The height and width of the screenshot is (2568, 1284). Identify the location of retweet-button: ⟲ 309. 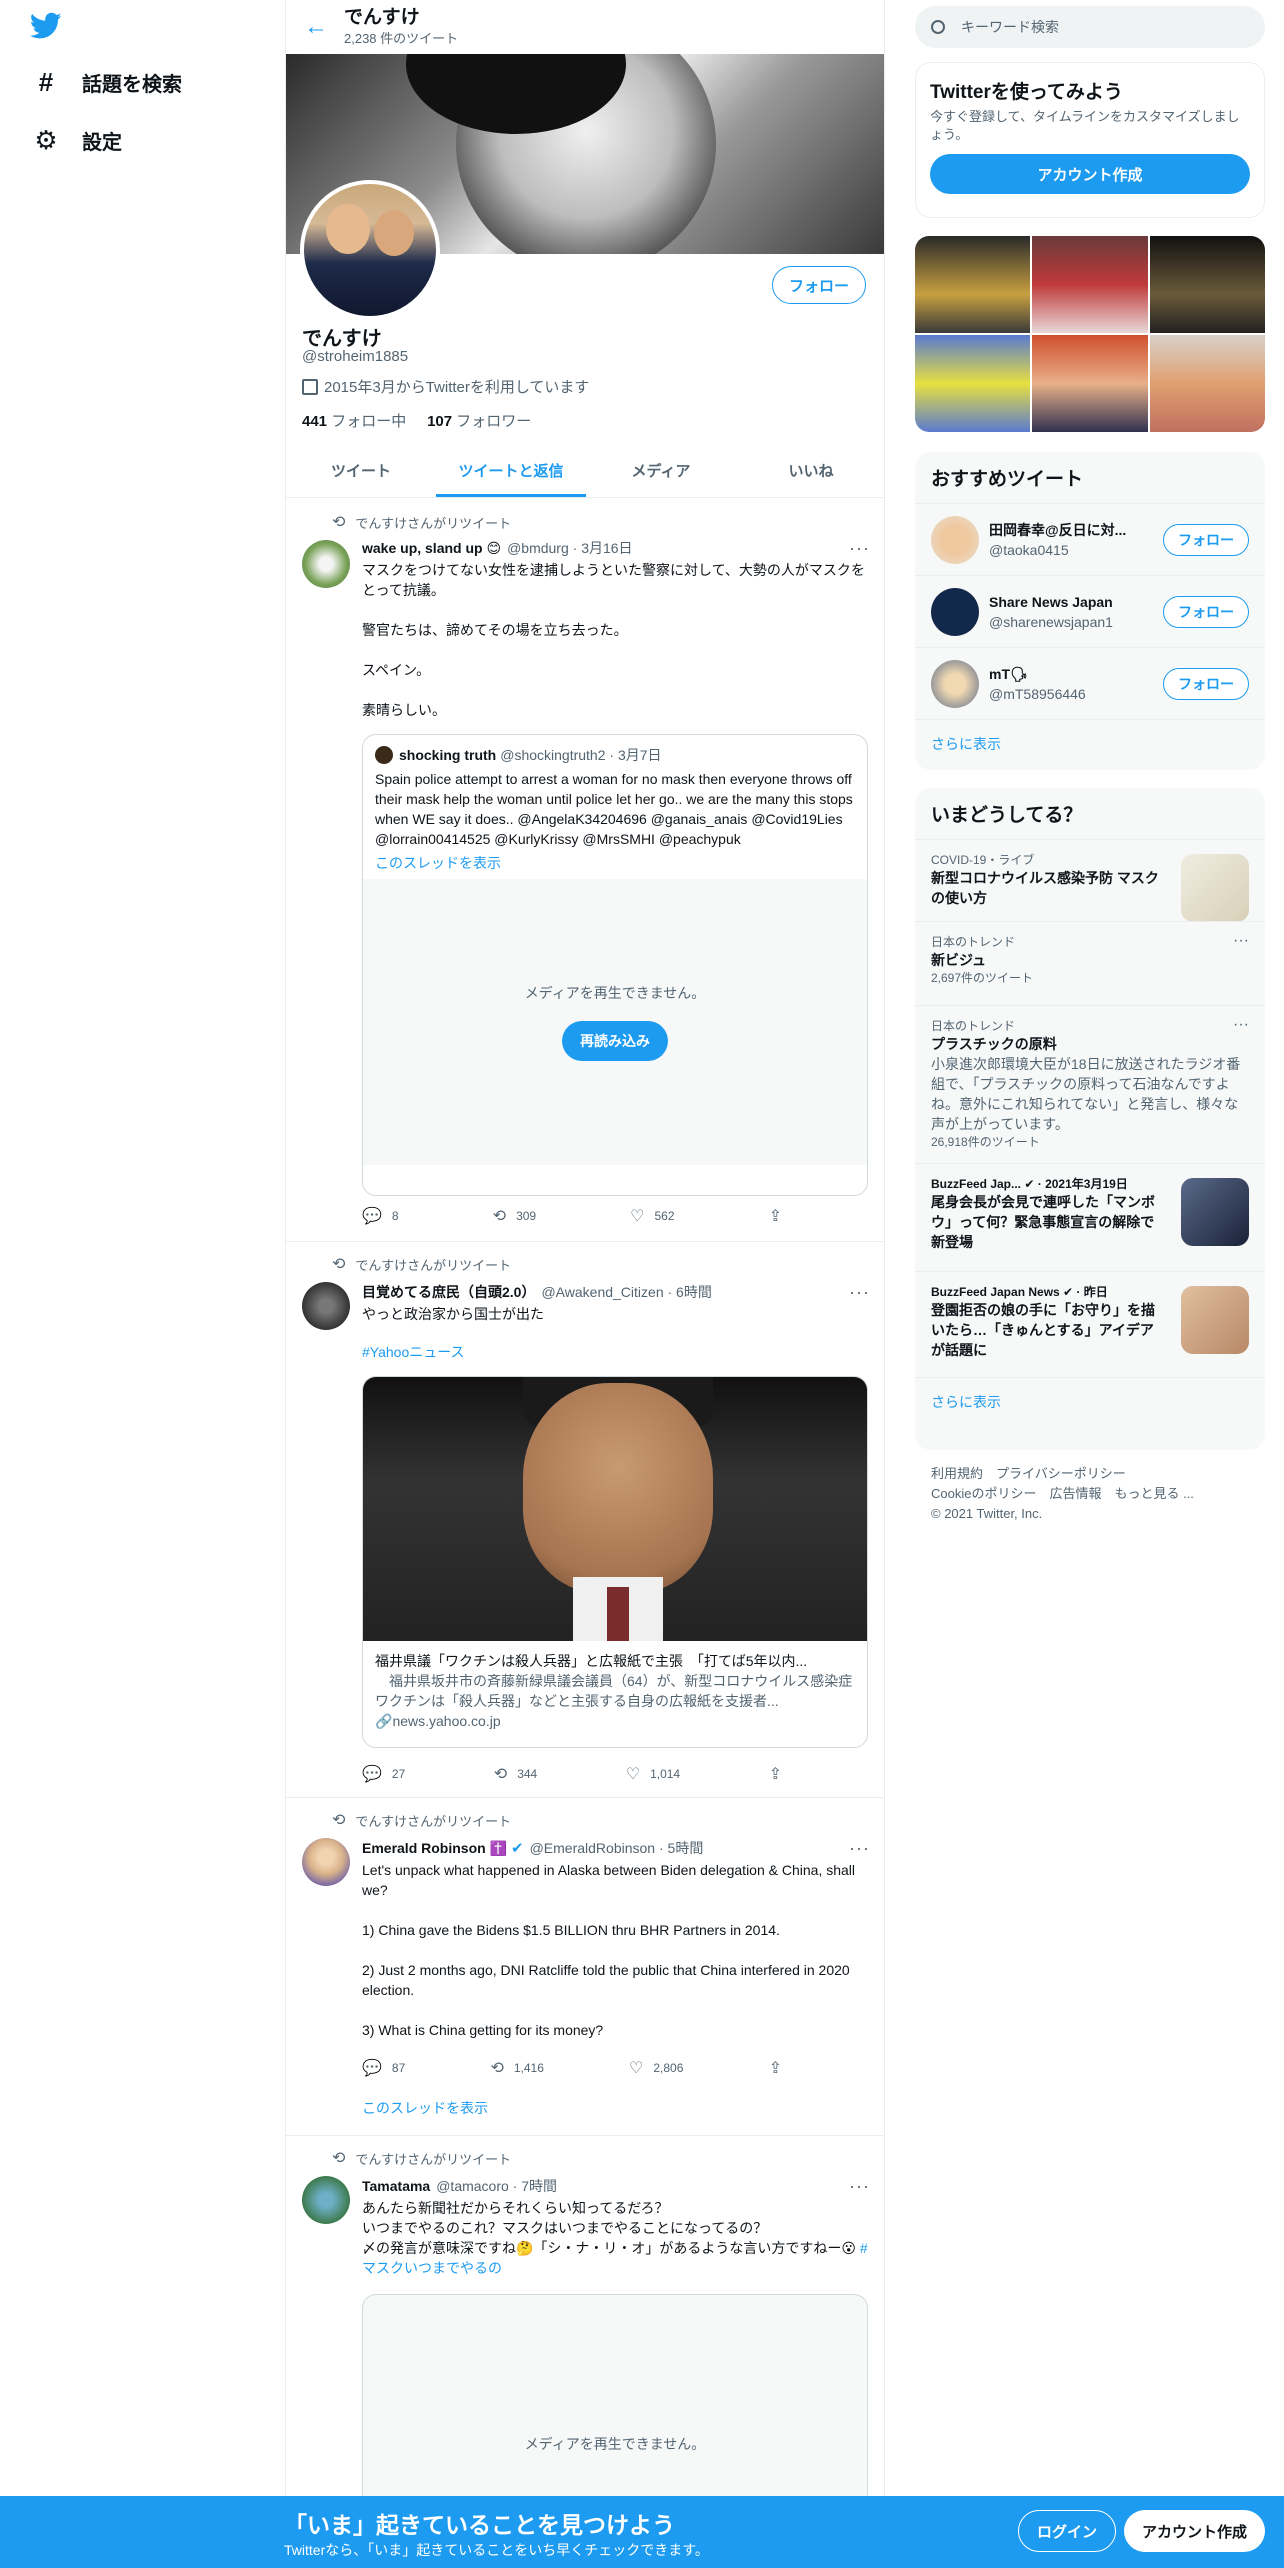
(514, 1216).